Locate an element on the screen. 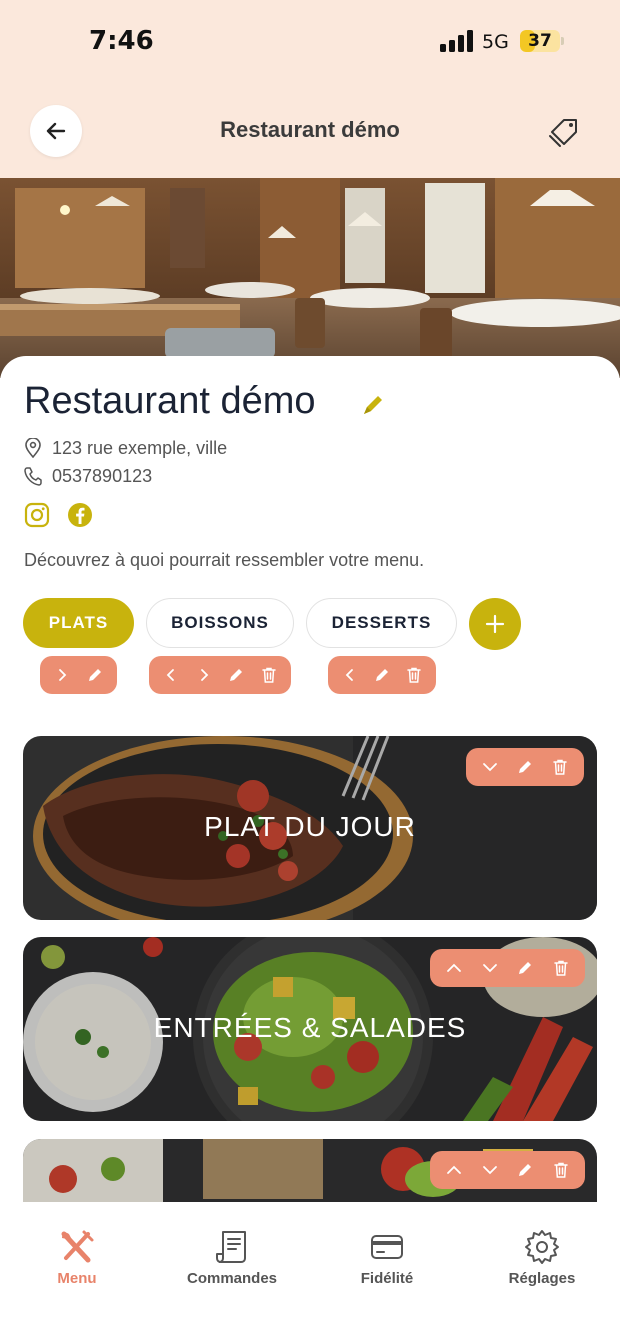 This screenshot has width=620, height=1344. category-label: DESSERTS is located at coordinates (381, 622).